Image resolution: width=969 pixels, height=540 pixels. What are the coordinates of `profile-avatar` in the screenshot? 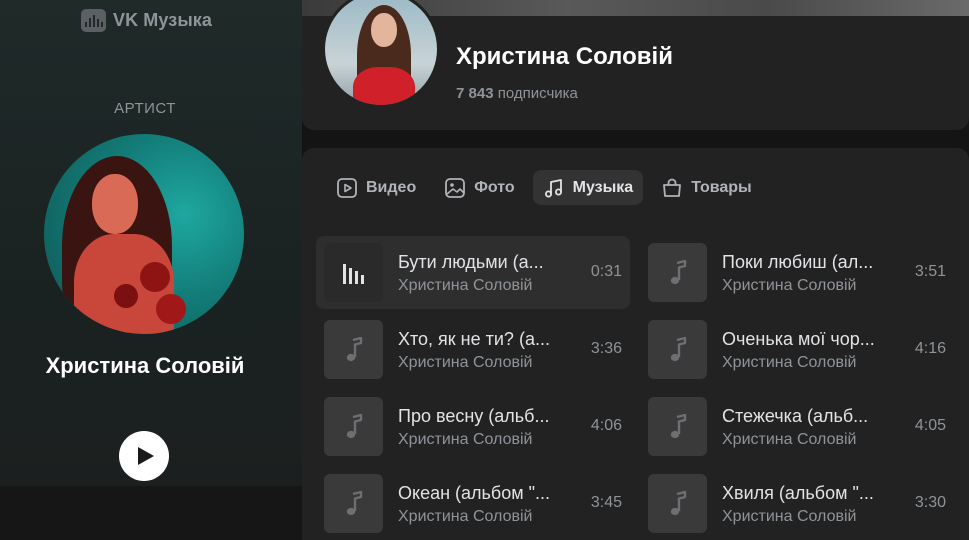 It's located at (381, 54).